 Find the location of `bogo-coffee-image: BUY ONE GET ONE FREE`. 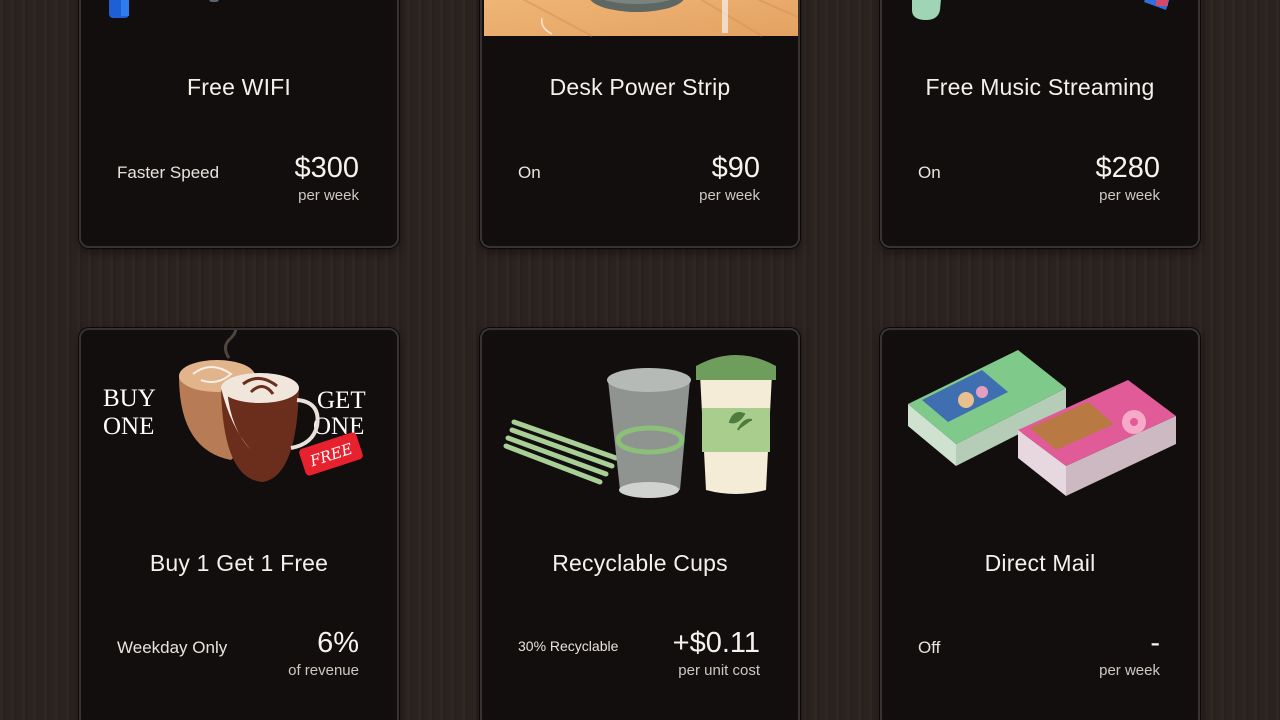

bogo-coffee-image: BUY ONE GET ONE FREE is located at coordinates (237, 406).